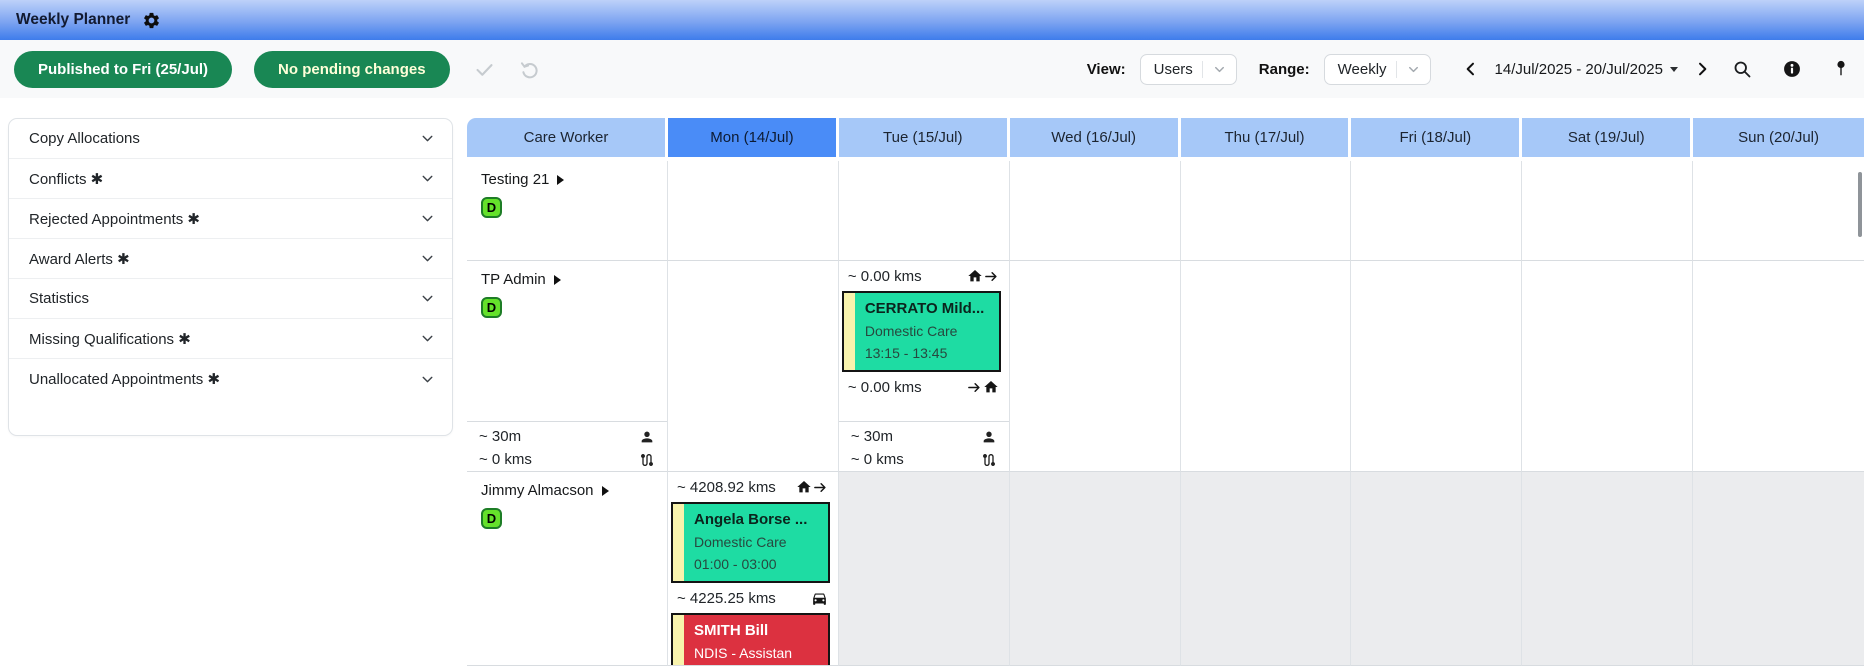 This screenshot has width=1864, height=666. Describe the element at coordinates (230, 299) in the screenshot. I see `sidebar-item-statistics: Statistics` at that location.